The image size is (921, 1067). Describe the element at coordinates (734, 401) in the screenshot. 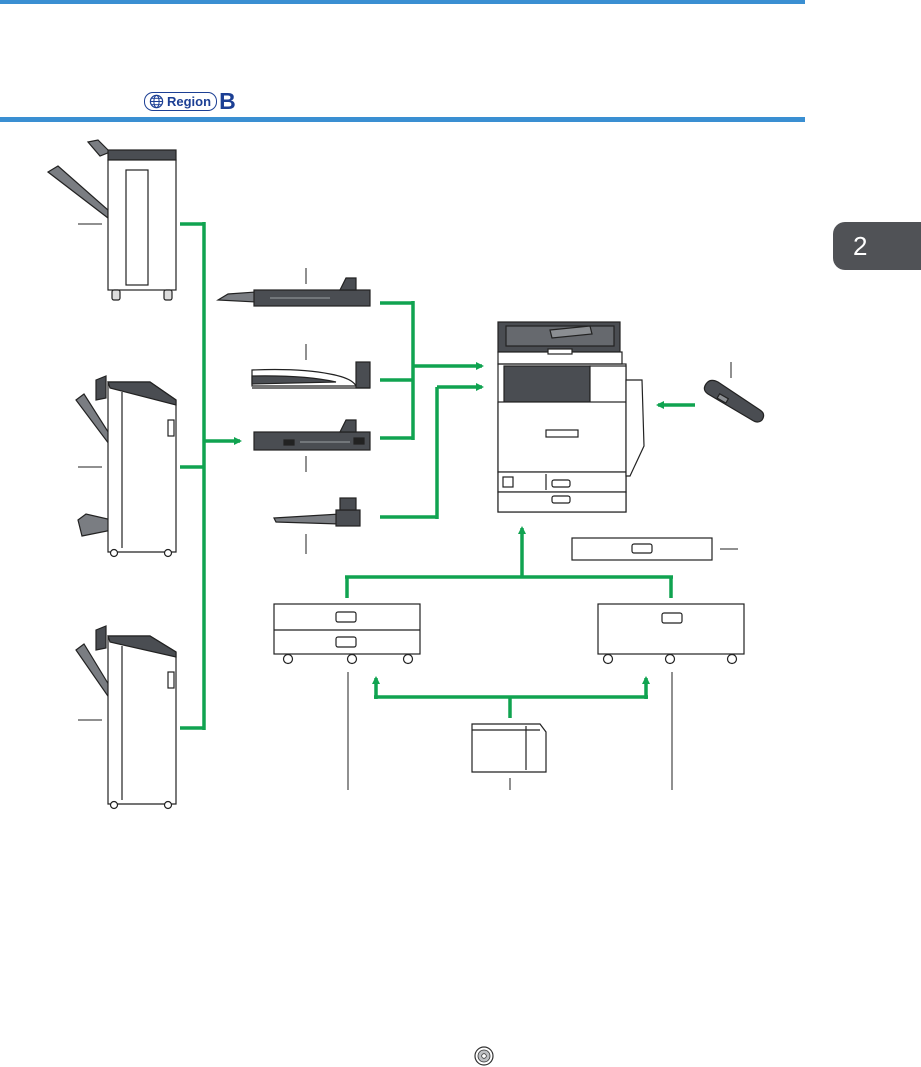

I see `handset-option` at that location.